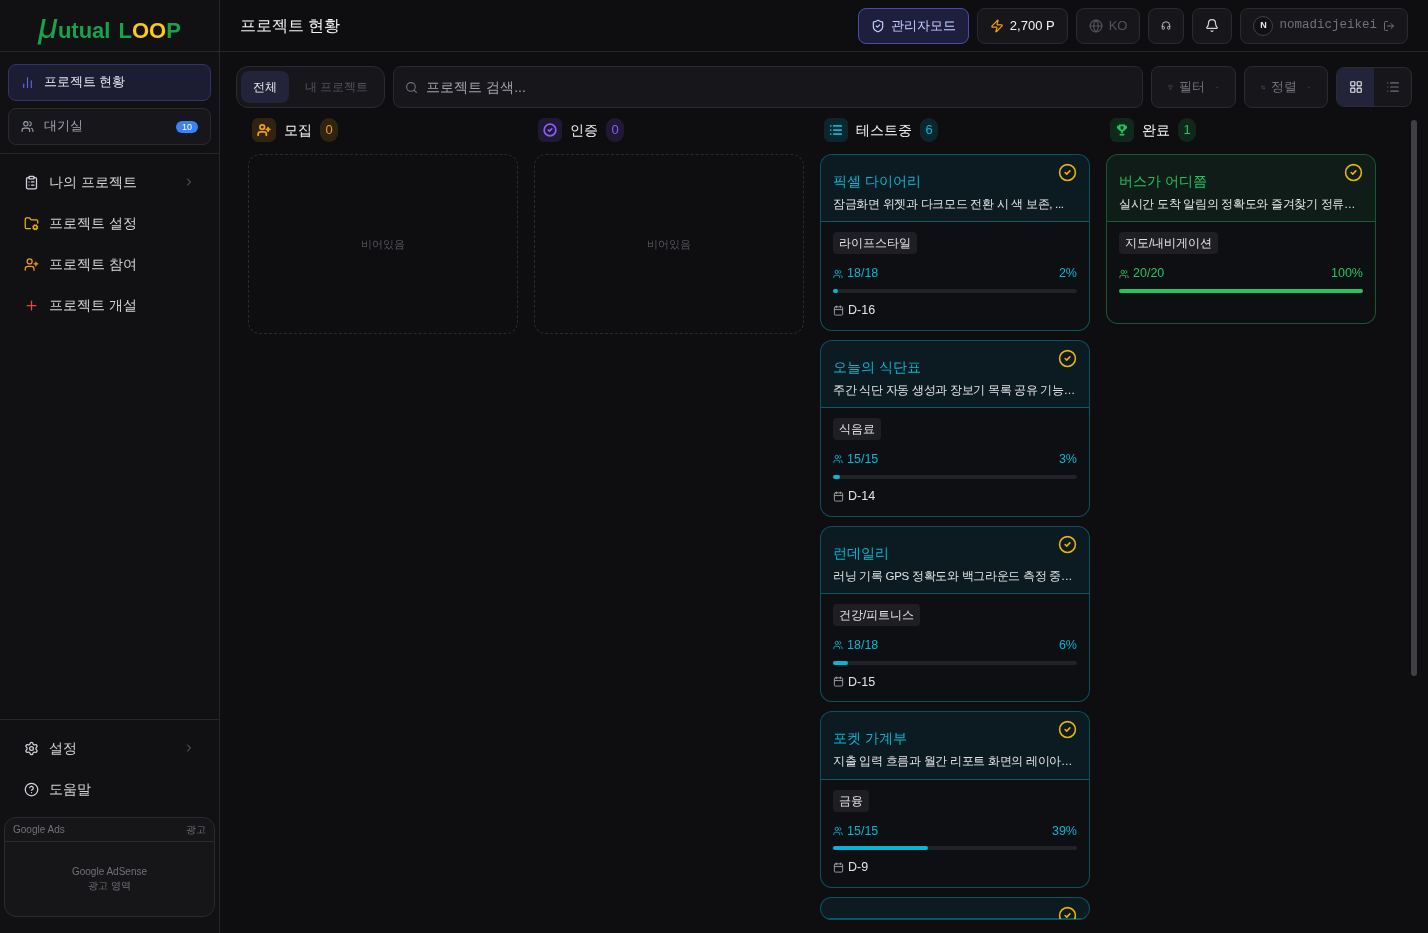 The image size is (1428, 933). What do you see at coordinates (996, 25) in the screenshot?
I see `lightning-icon` at bounding box center [996, 25].